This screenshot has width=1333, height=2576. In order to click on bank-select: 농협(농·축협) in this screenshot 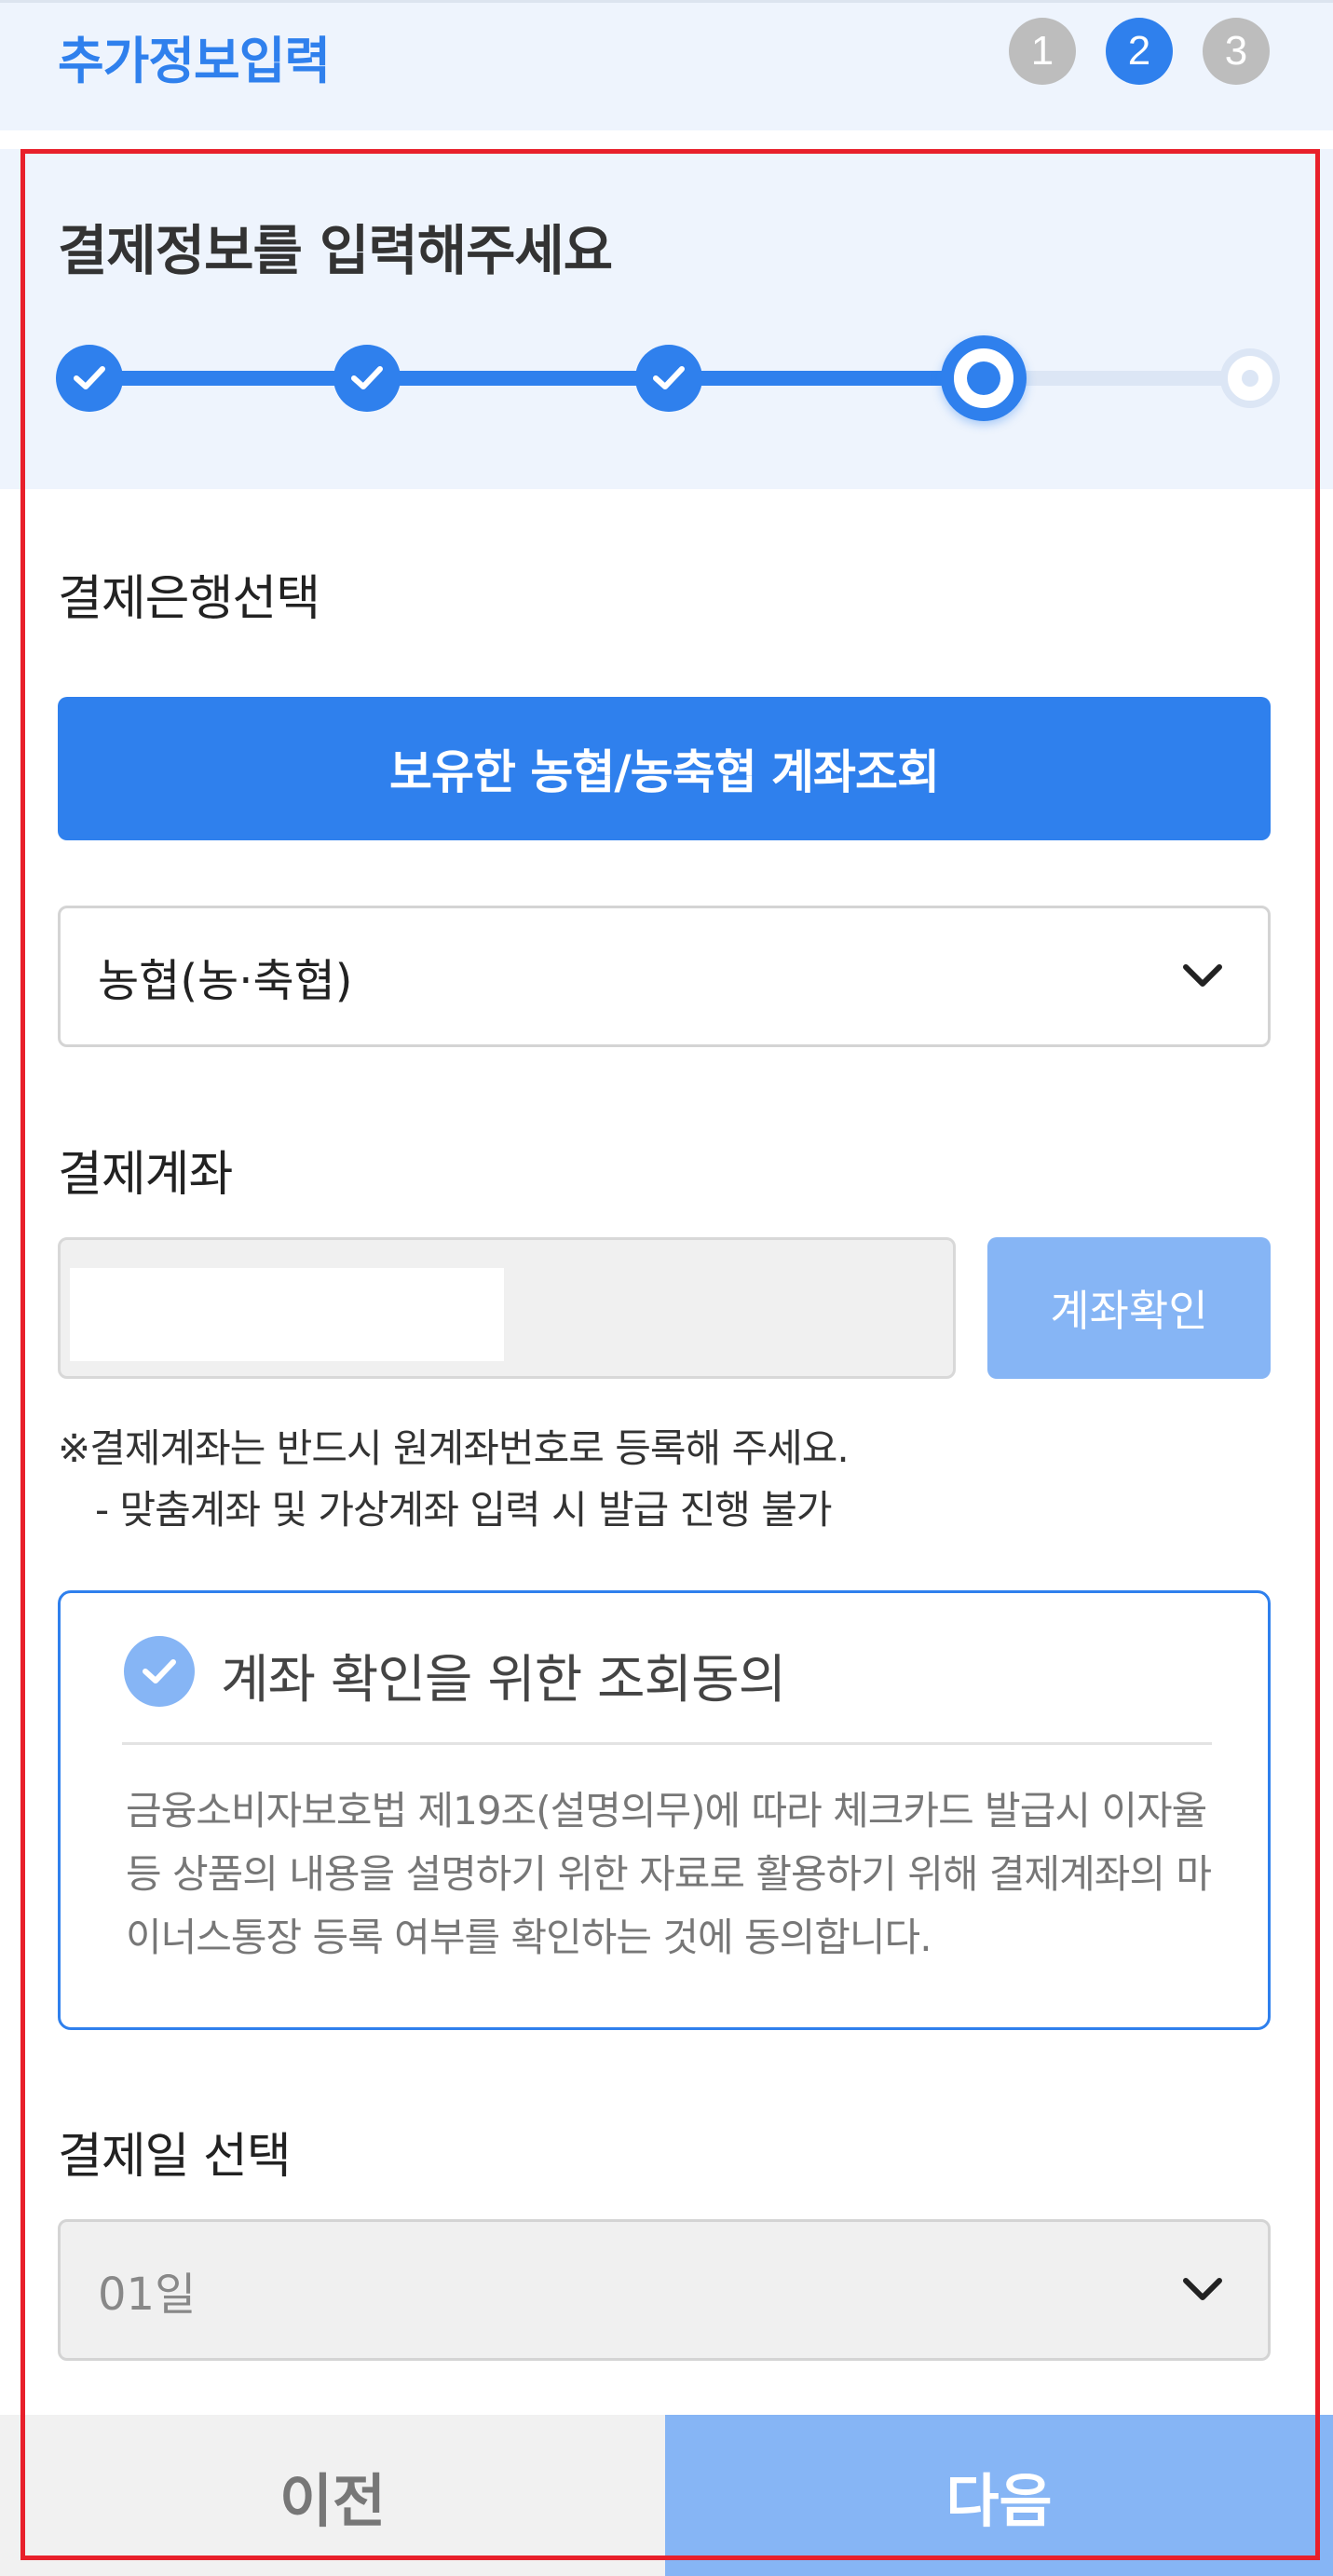, I will do `click(664, 977)`.